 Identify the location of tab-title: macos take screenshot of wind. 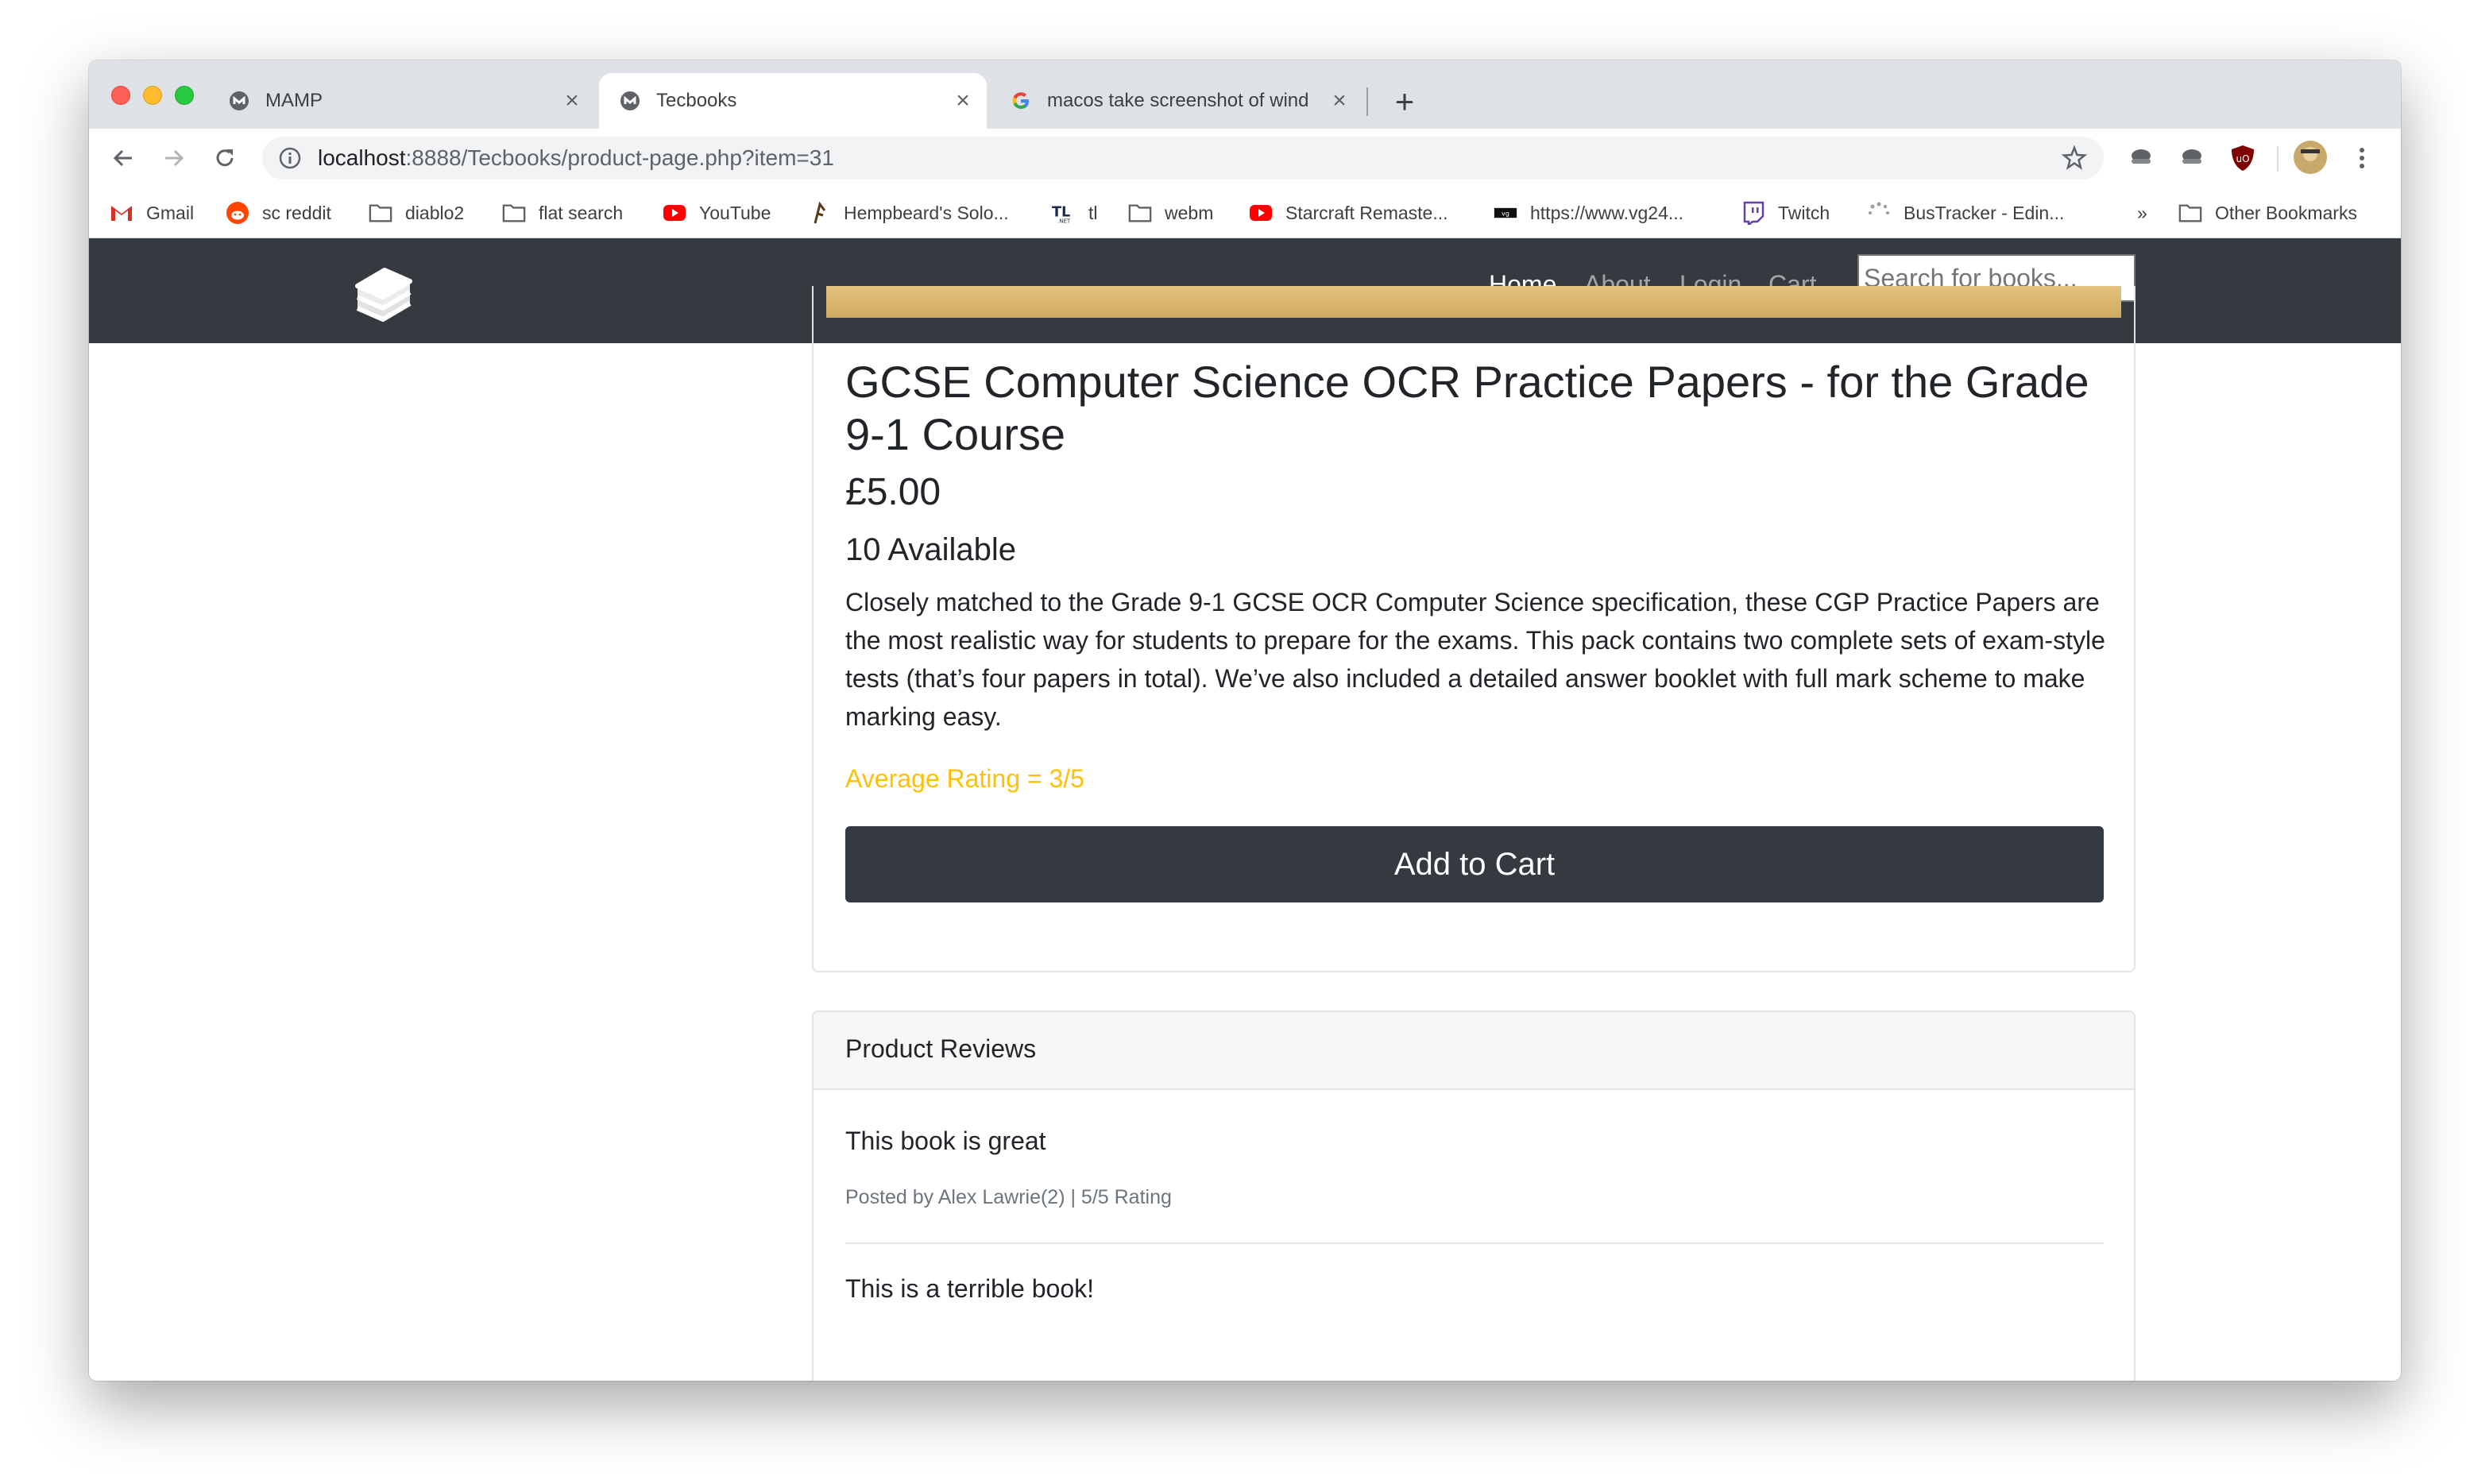
(1178, 100).